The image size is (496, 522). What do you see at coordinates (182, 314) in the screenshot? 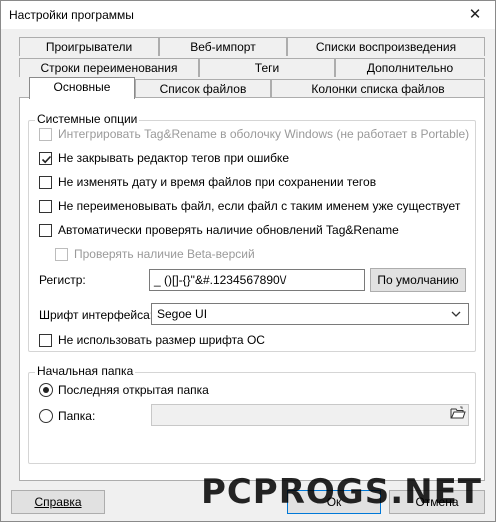
I see `font-select-value: Segoe UI` at bounding box center [182, 314].